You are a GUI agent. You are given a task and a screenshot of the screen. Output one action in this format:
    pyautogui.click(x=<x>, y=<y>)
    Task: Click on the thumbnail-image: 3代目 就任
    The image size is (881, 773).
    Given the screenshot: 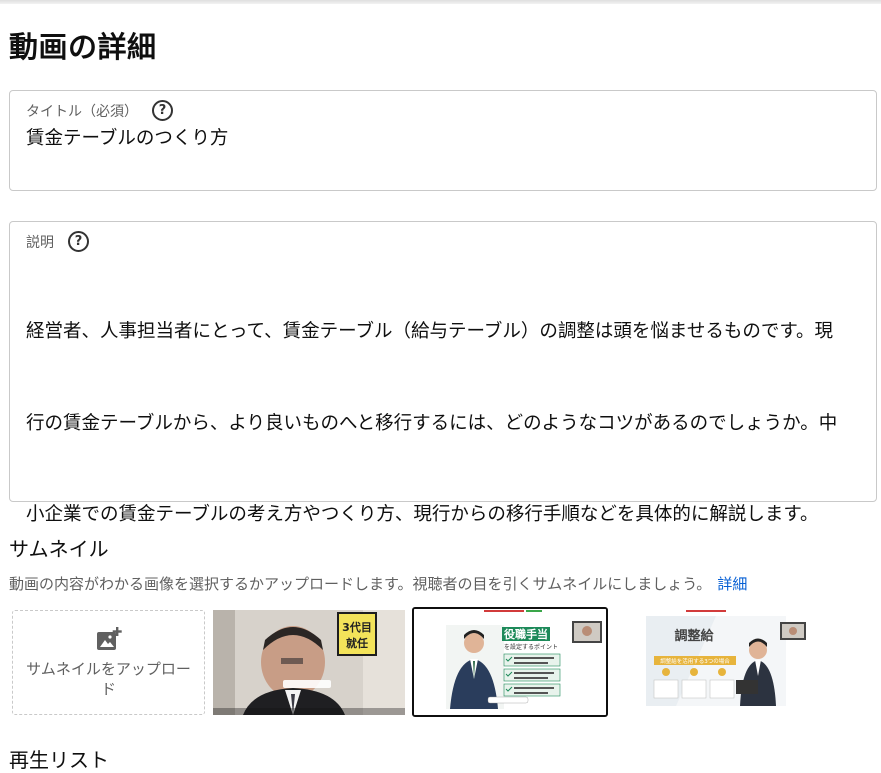 What is the action you would take?
    pyautogui.click(x=309, y=662)
    